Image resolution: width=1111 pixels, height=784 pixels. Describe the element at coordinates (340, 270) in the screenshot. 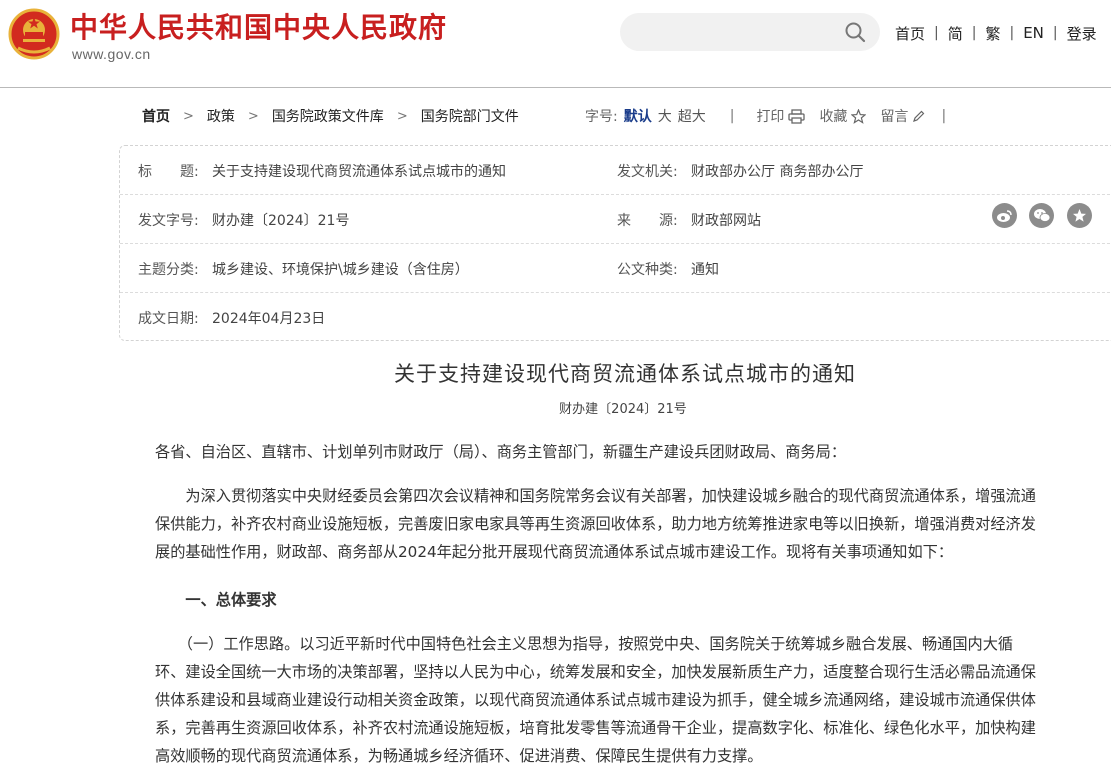

I see `meta-topic-value: 城乡建设、环境保护\城乡建设（含住房）` at that location.